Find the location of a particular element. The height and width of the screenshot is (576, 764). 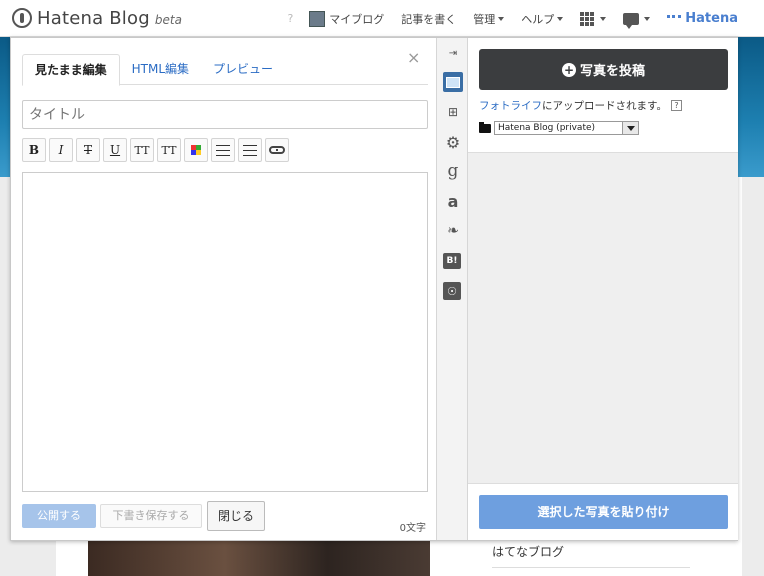

manage-menu: 管理 is located at coordinates (489, 19).